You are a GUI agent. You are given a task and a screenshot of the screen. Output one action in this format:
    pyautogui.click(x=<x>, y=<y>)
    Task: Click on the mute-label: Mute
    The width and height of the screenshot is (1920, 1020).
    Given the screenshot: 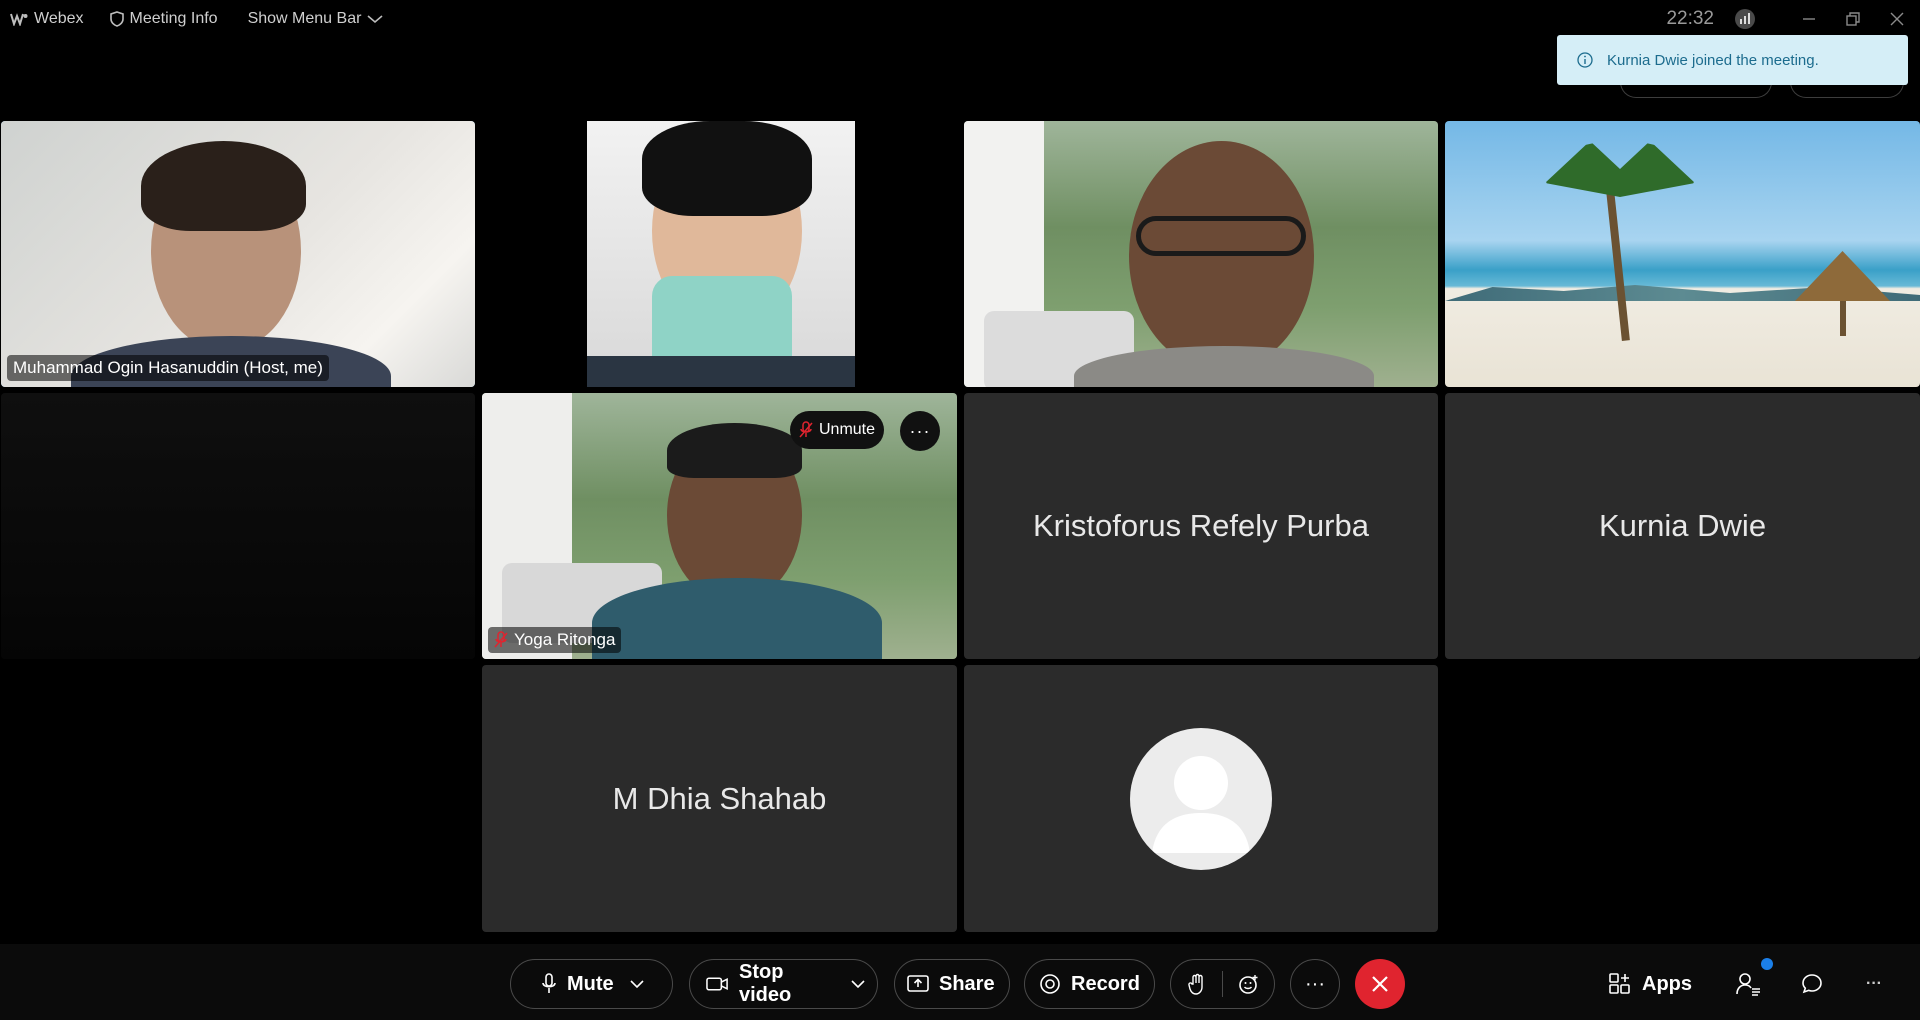 What is the action you would take?
    pyautogui.click(x=590, y=983)
    